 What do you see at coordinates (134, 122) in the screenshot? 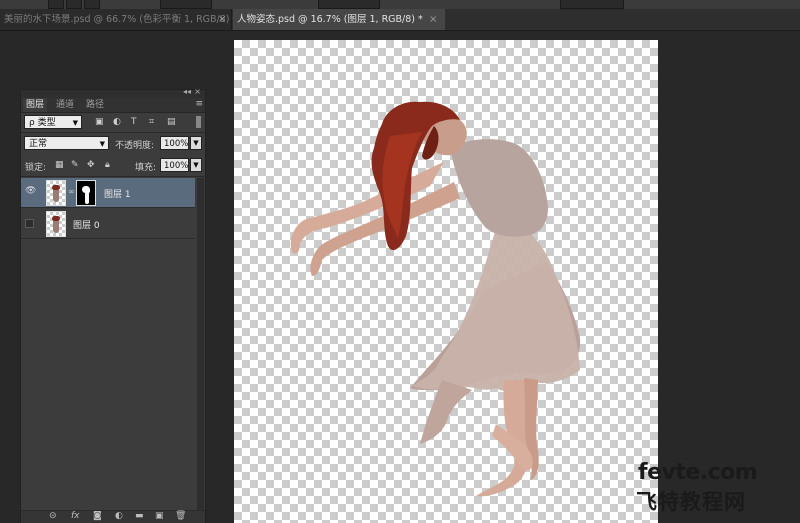
I see `type-filter-icon: T` at bounding box center [134, 122].